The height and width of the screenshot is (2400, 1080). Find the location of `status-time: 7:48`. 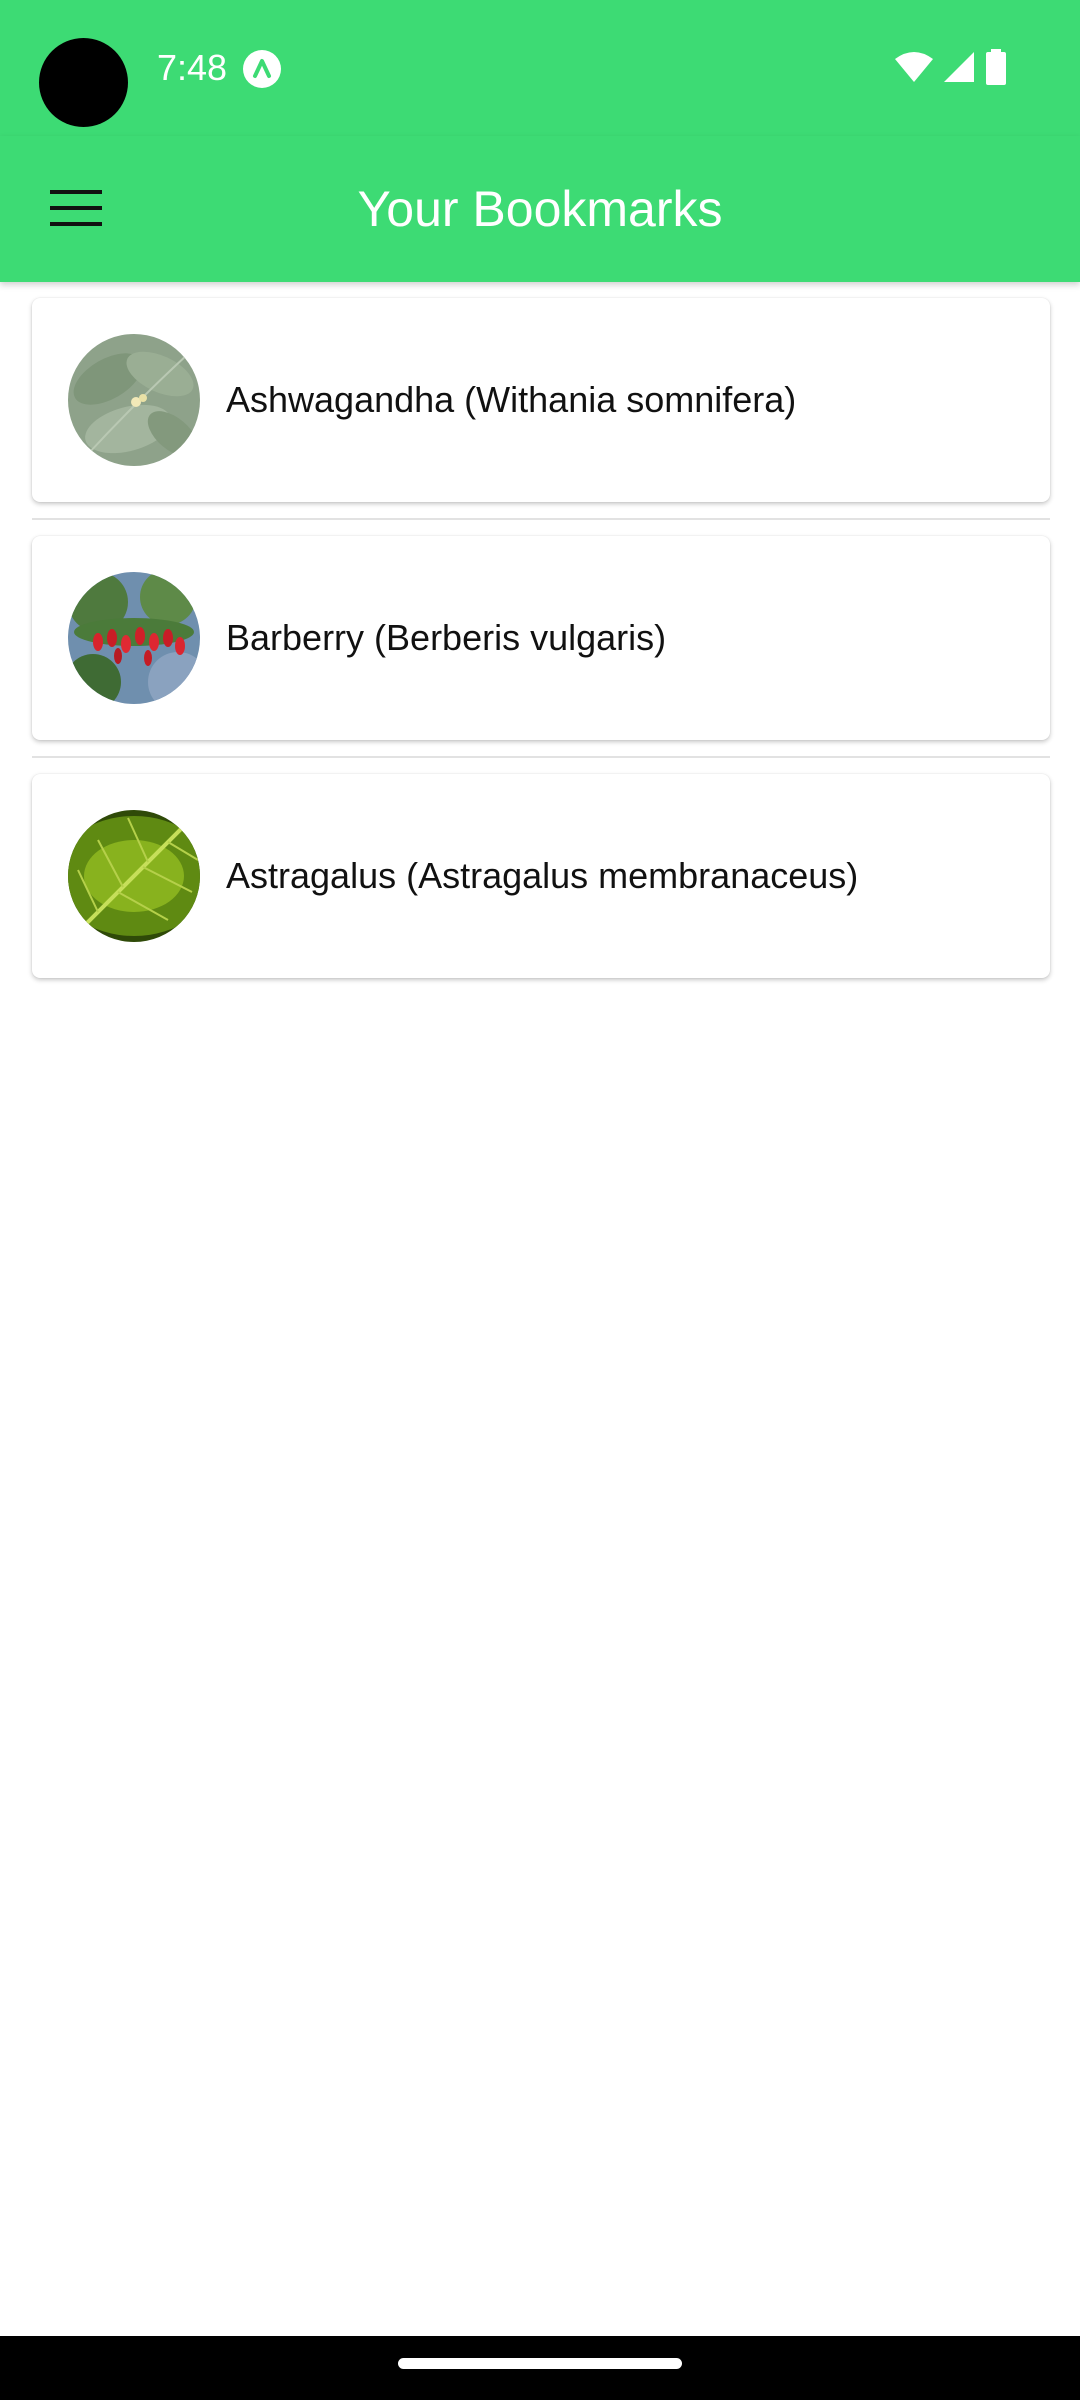

status-time: 7:48 is located at coordinates (192, 67).